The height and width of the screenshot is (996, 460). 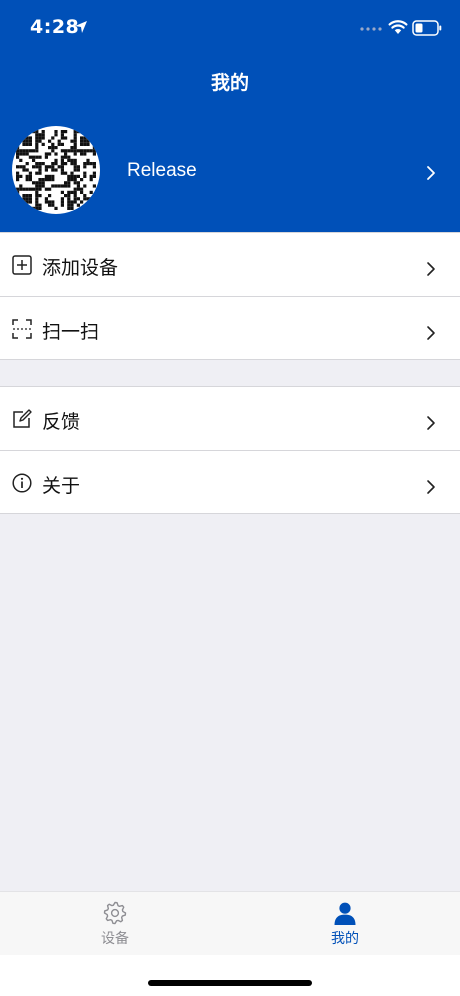 I want to click on plus-square-icon, so click(x=22, y=265).